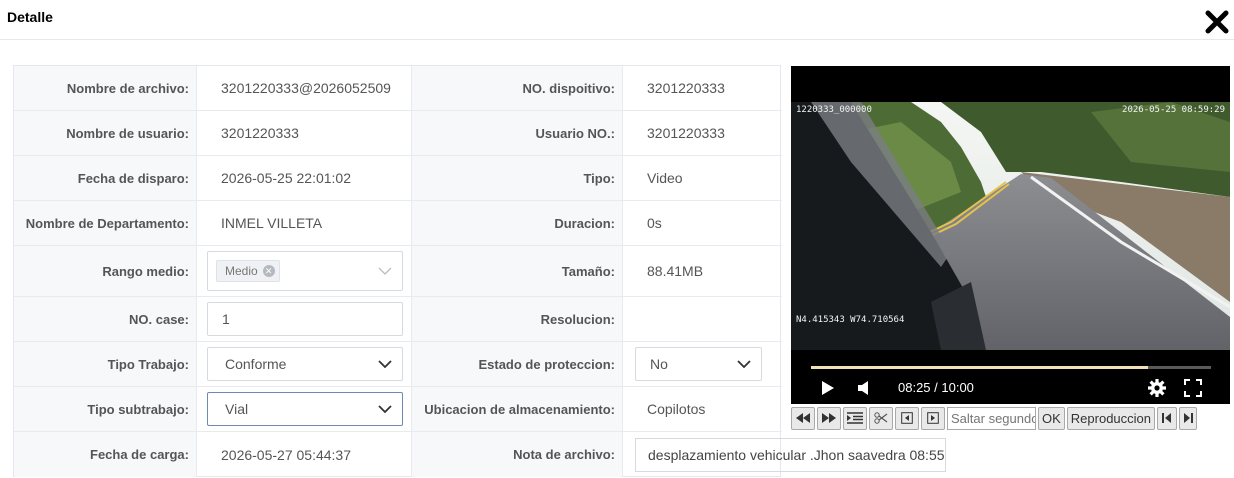 This screenshot has width=1234, height=478. Describe the element at coordinates (850, 320) in the screenshot. I see `osd-coordinates: N4.415343 W74.710564` at that location.